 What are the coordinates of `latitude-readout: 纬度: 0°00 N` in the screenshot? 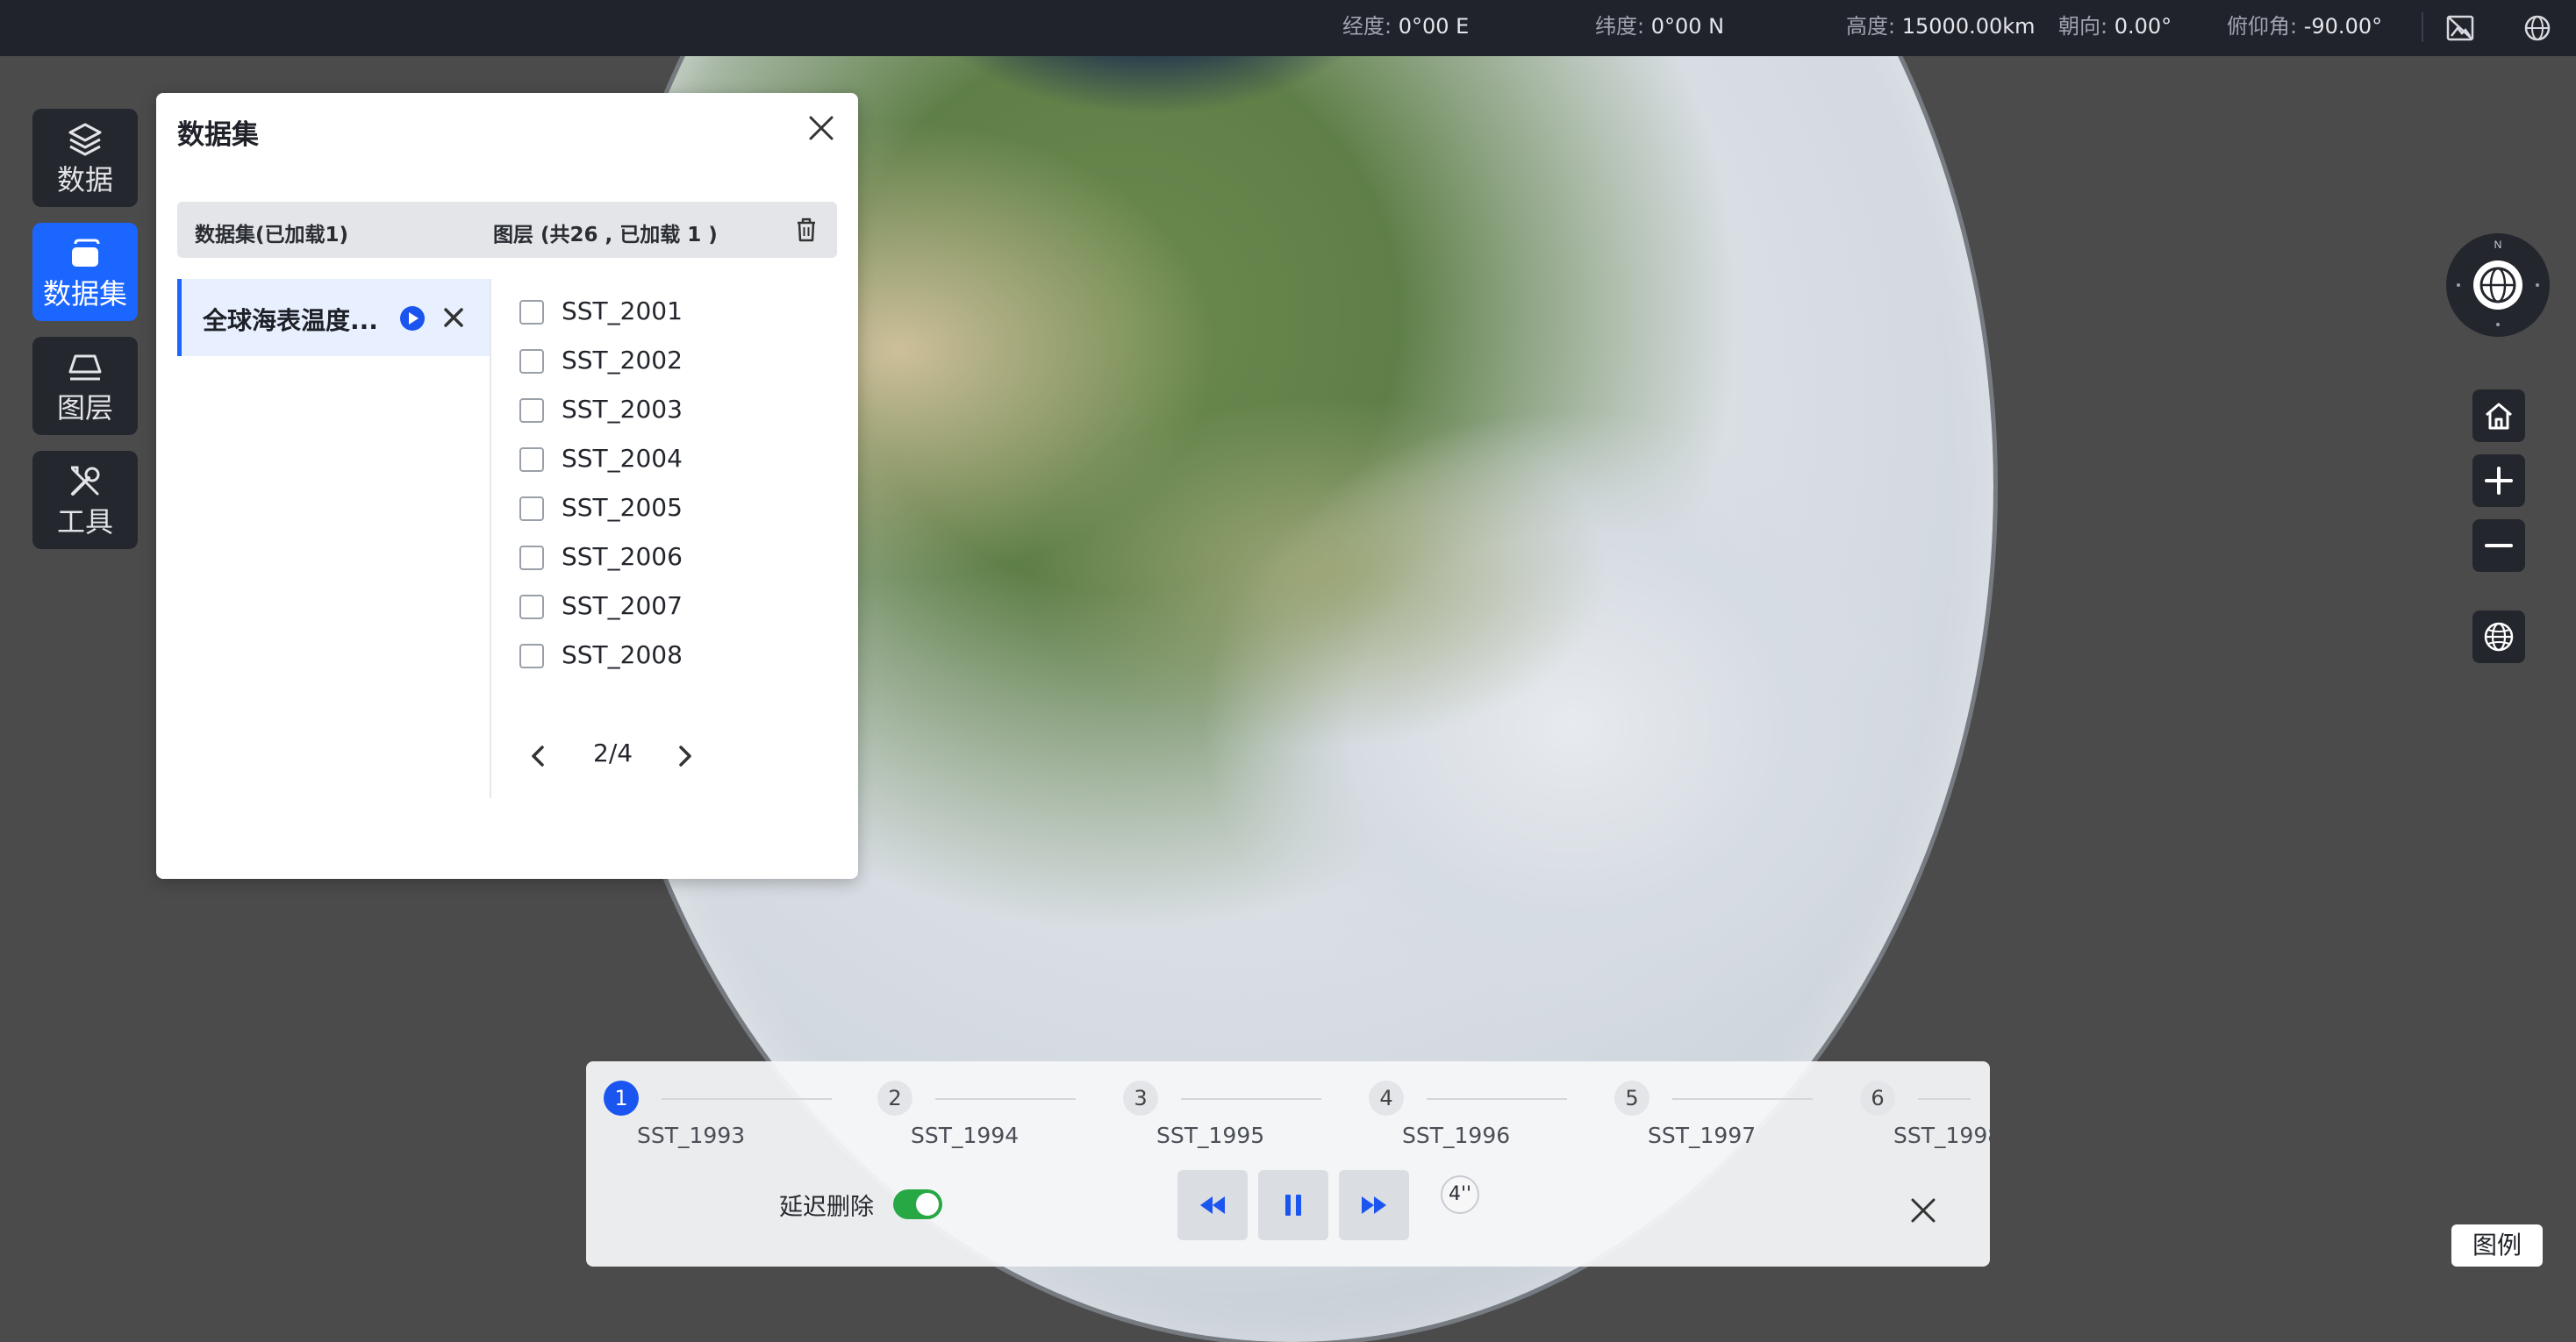 It's located at (1659, 28).